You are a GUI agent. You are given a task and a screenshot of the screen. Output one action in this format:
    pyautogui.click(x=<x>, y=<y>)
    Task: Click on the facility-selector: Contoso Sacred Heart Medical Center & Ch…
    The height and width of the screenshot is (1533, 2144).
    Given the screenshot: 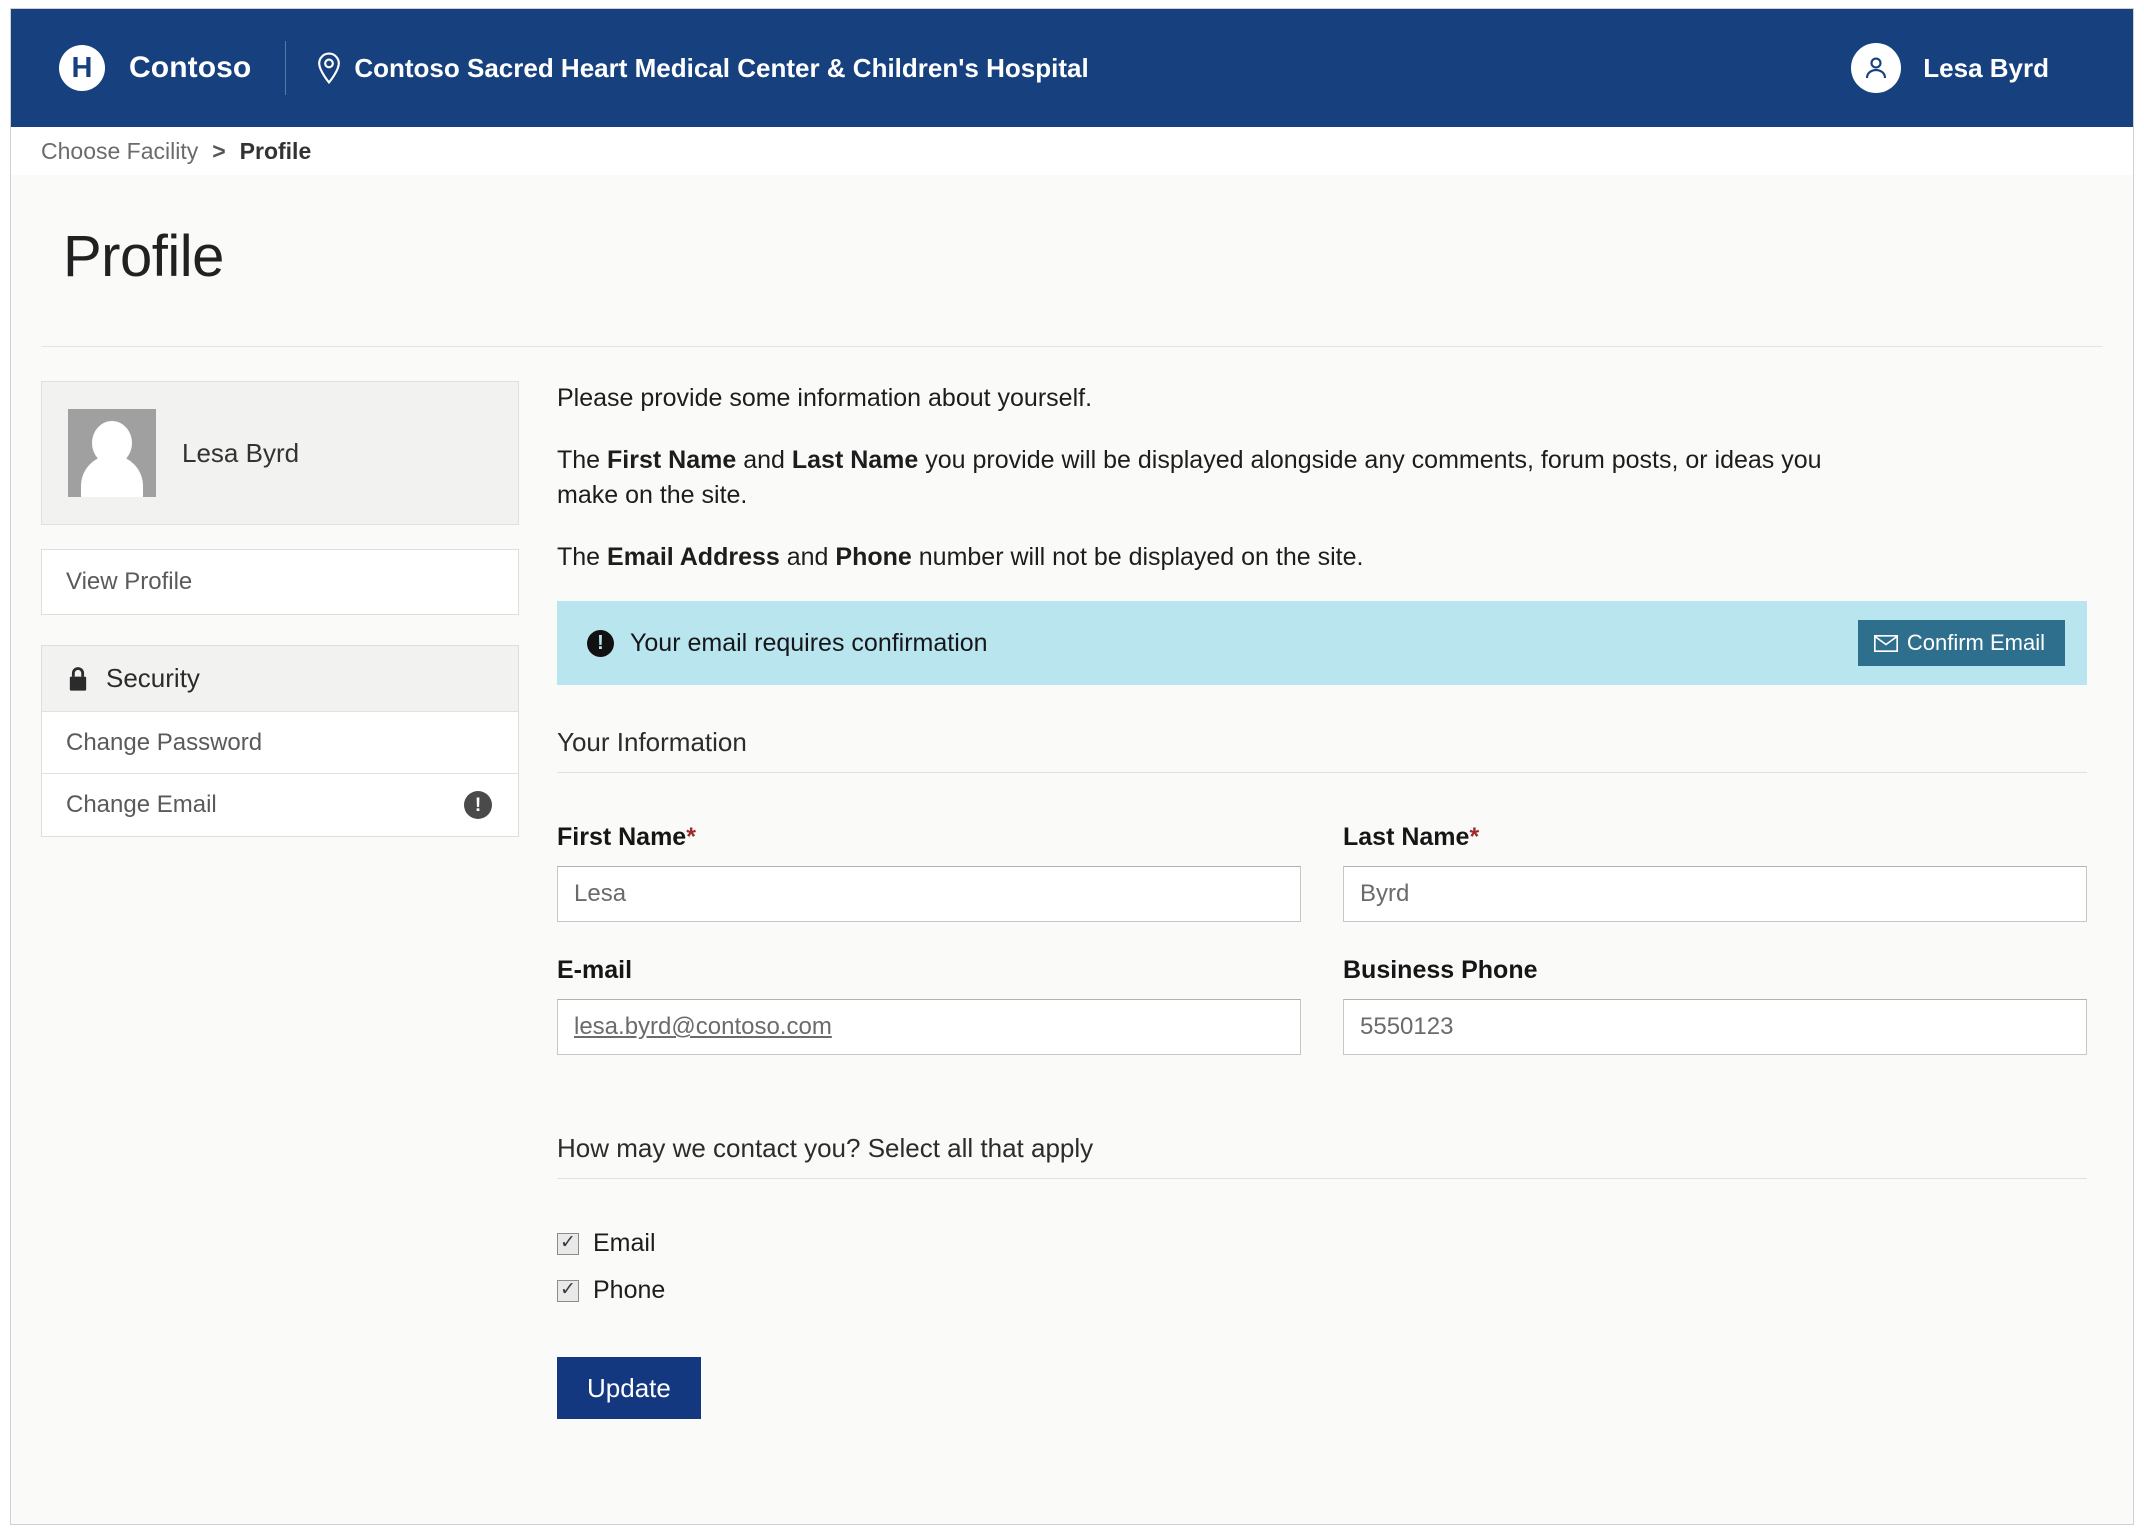 What is the action you would take?
    pyautogui.click(x=702, y=68)
    